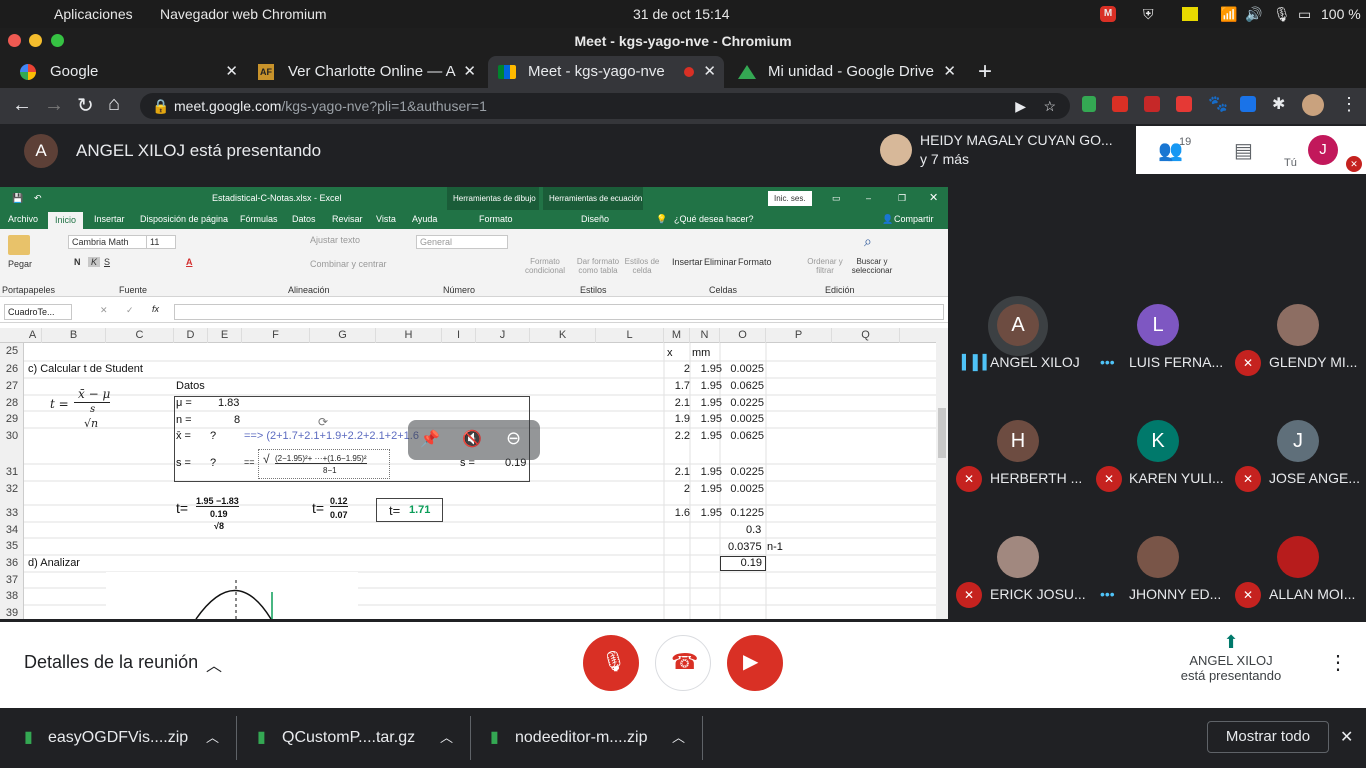 Image resolution: width=1366 pixels, height=768 pixels. What do you see at coordinates (231, 72) in the screenshot?
I see `close-tab-icon: ✕` at bounding box center [231, 72].